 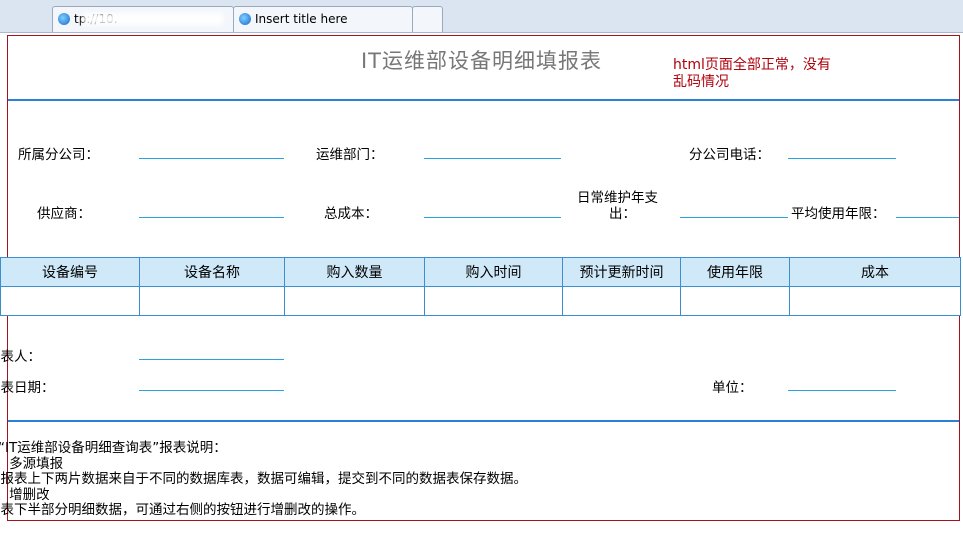 What do you see at coordinates (58, 155) in the screenshot?
I see `branch-label: 所属分公司：` at bounding box center [58, 155].